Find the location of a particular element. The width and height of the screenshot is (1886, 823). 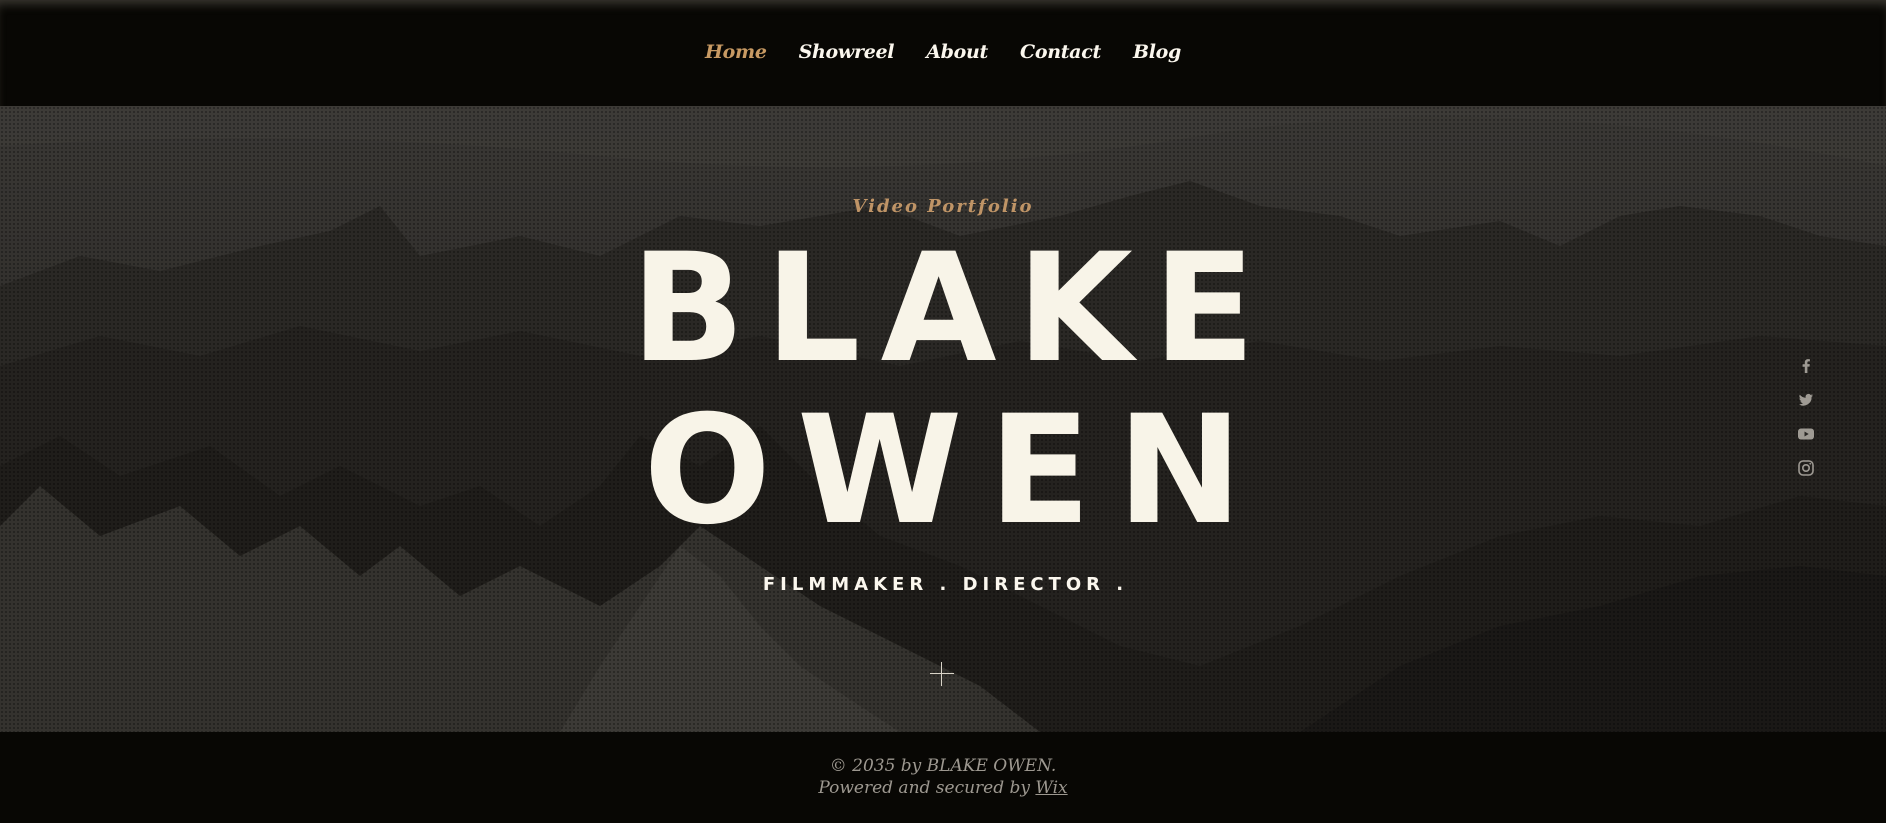

twitter-icon is located at coordinates (1806, 400).